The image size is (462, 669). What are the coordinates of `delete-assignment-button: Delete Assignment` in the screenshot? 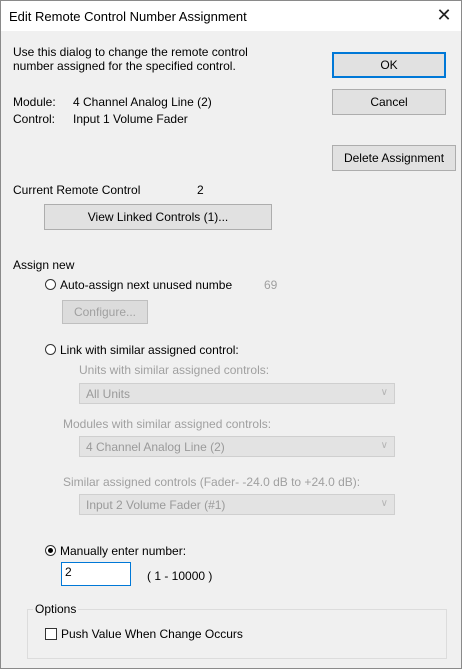 It's located at (394, 158).